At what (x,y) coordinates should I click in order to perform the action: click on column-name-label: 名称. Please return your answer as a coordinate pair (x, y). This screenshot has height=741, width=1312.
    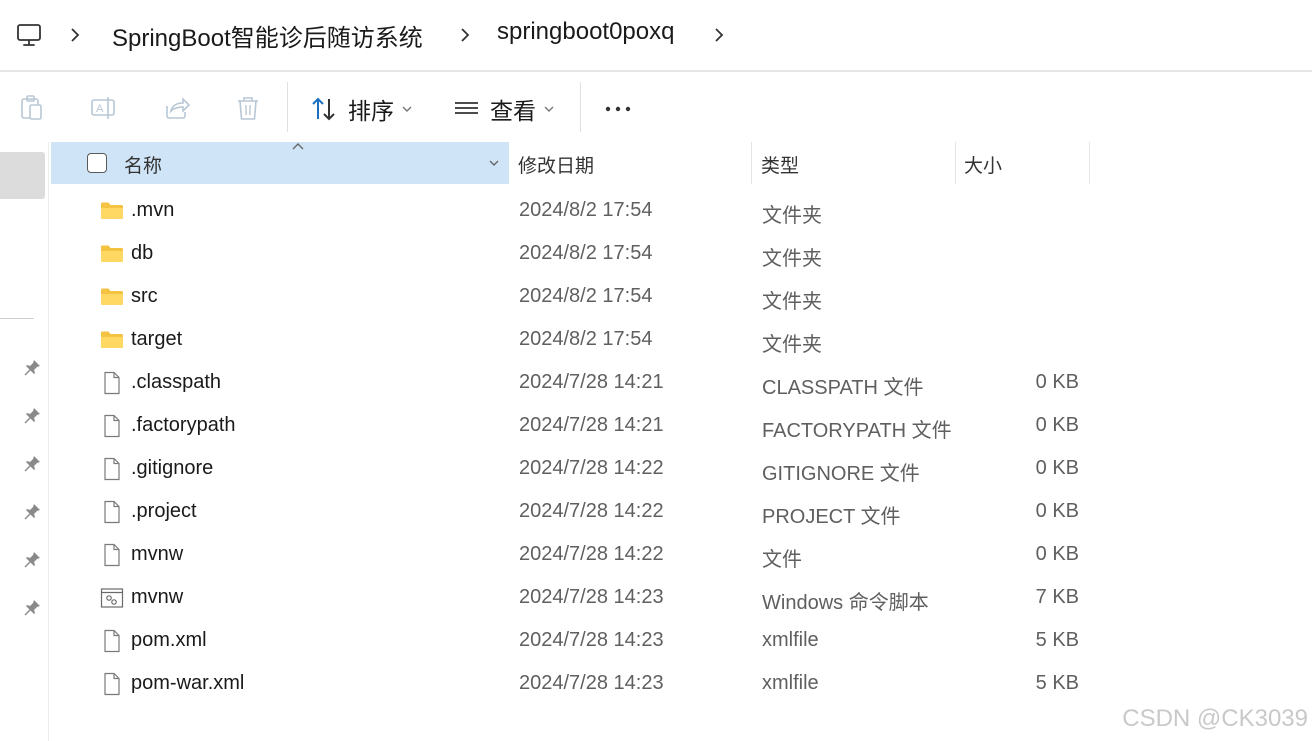
    Looking at the image, I should click on (143, 166).